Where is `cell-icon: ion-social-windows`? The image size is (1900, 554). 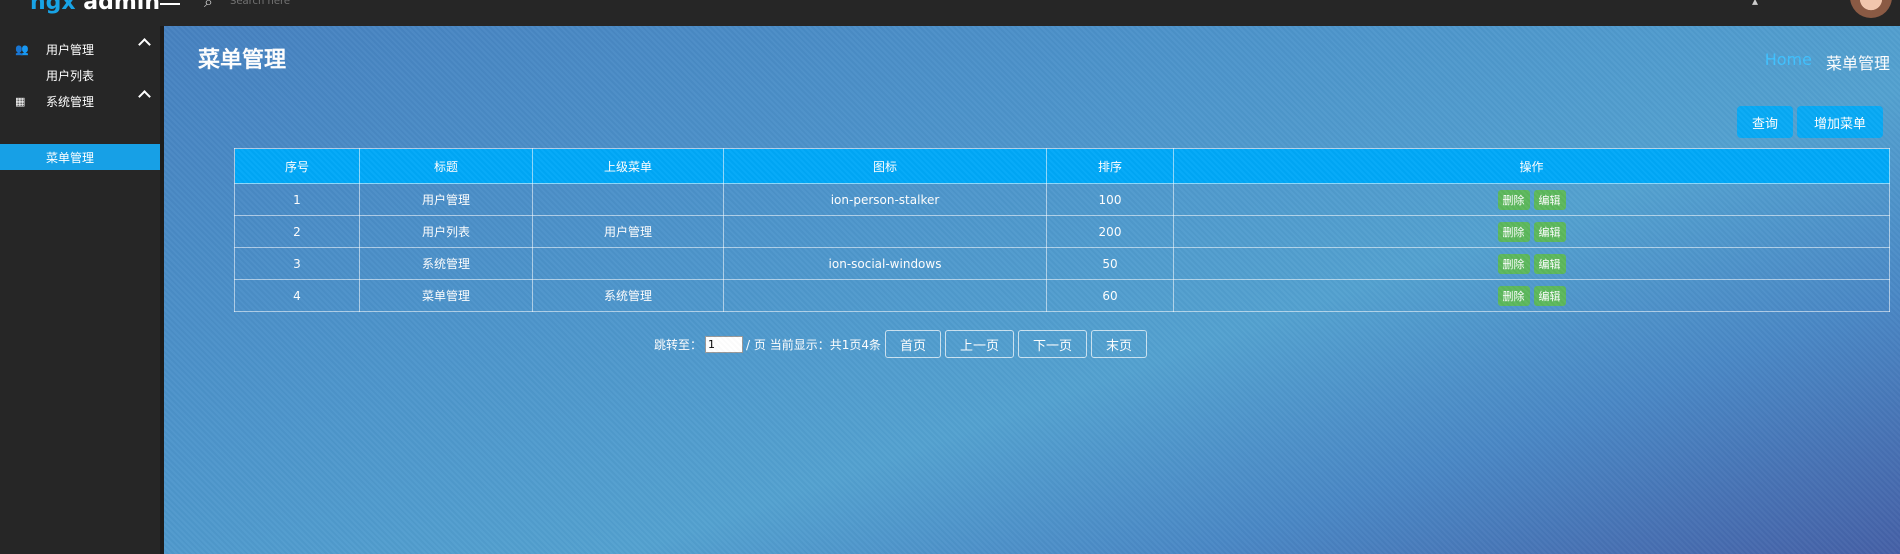 cell-icon: ion-social-windows is located at coordinates (885, 263).